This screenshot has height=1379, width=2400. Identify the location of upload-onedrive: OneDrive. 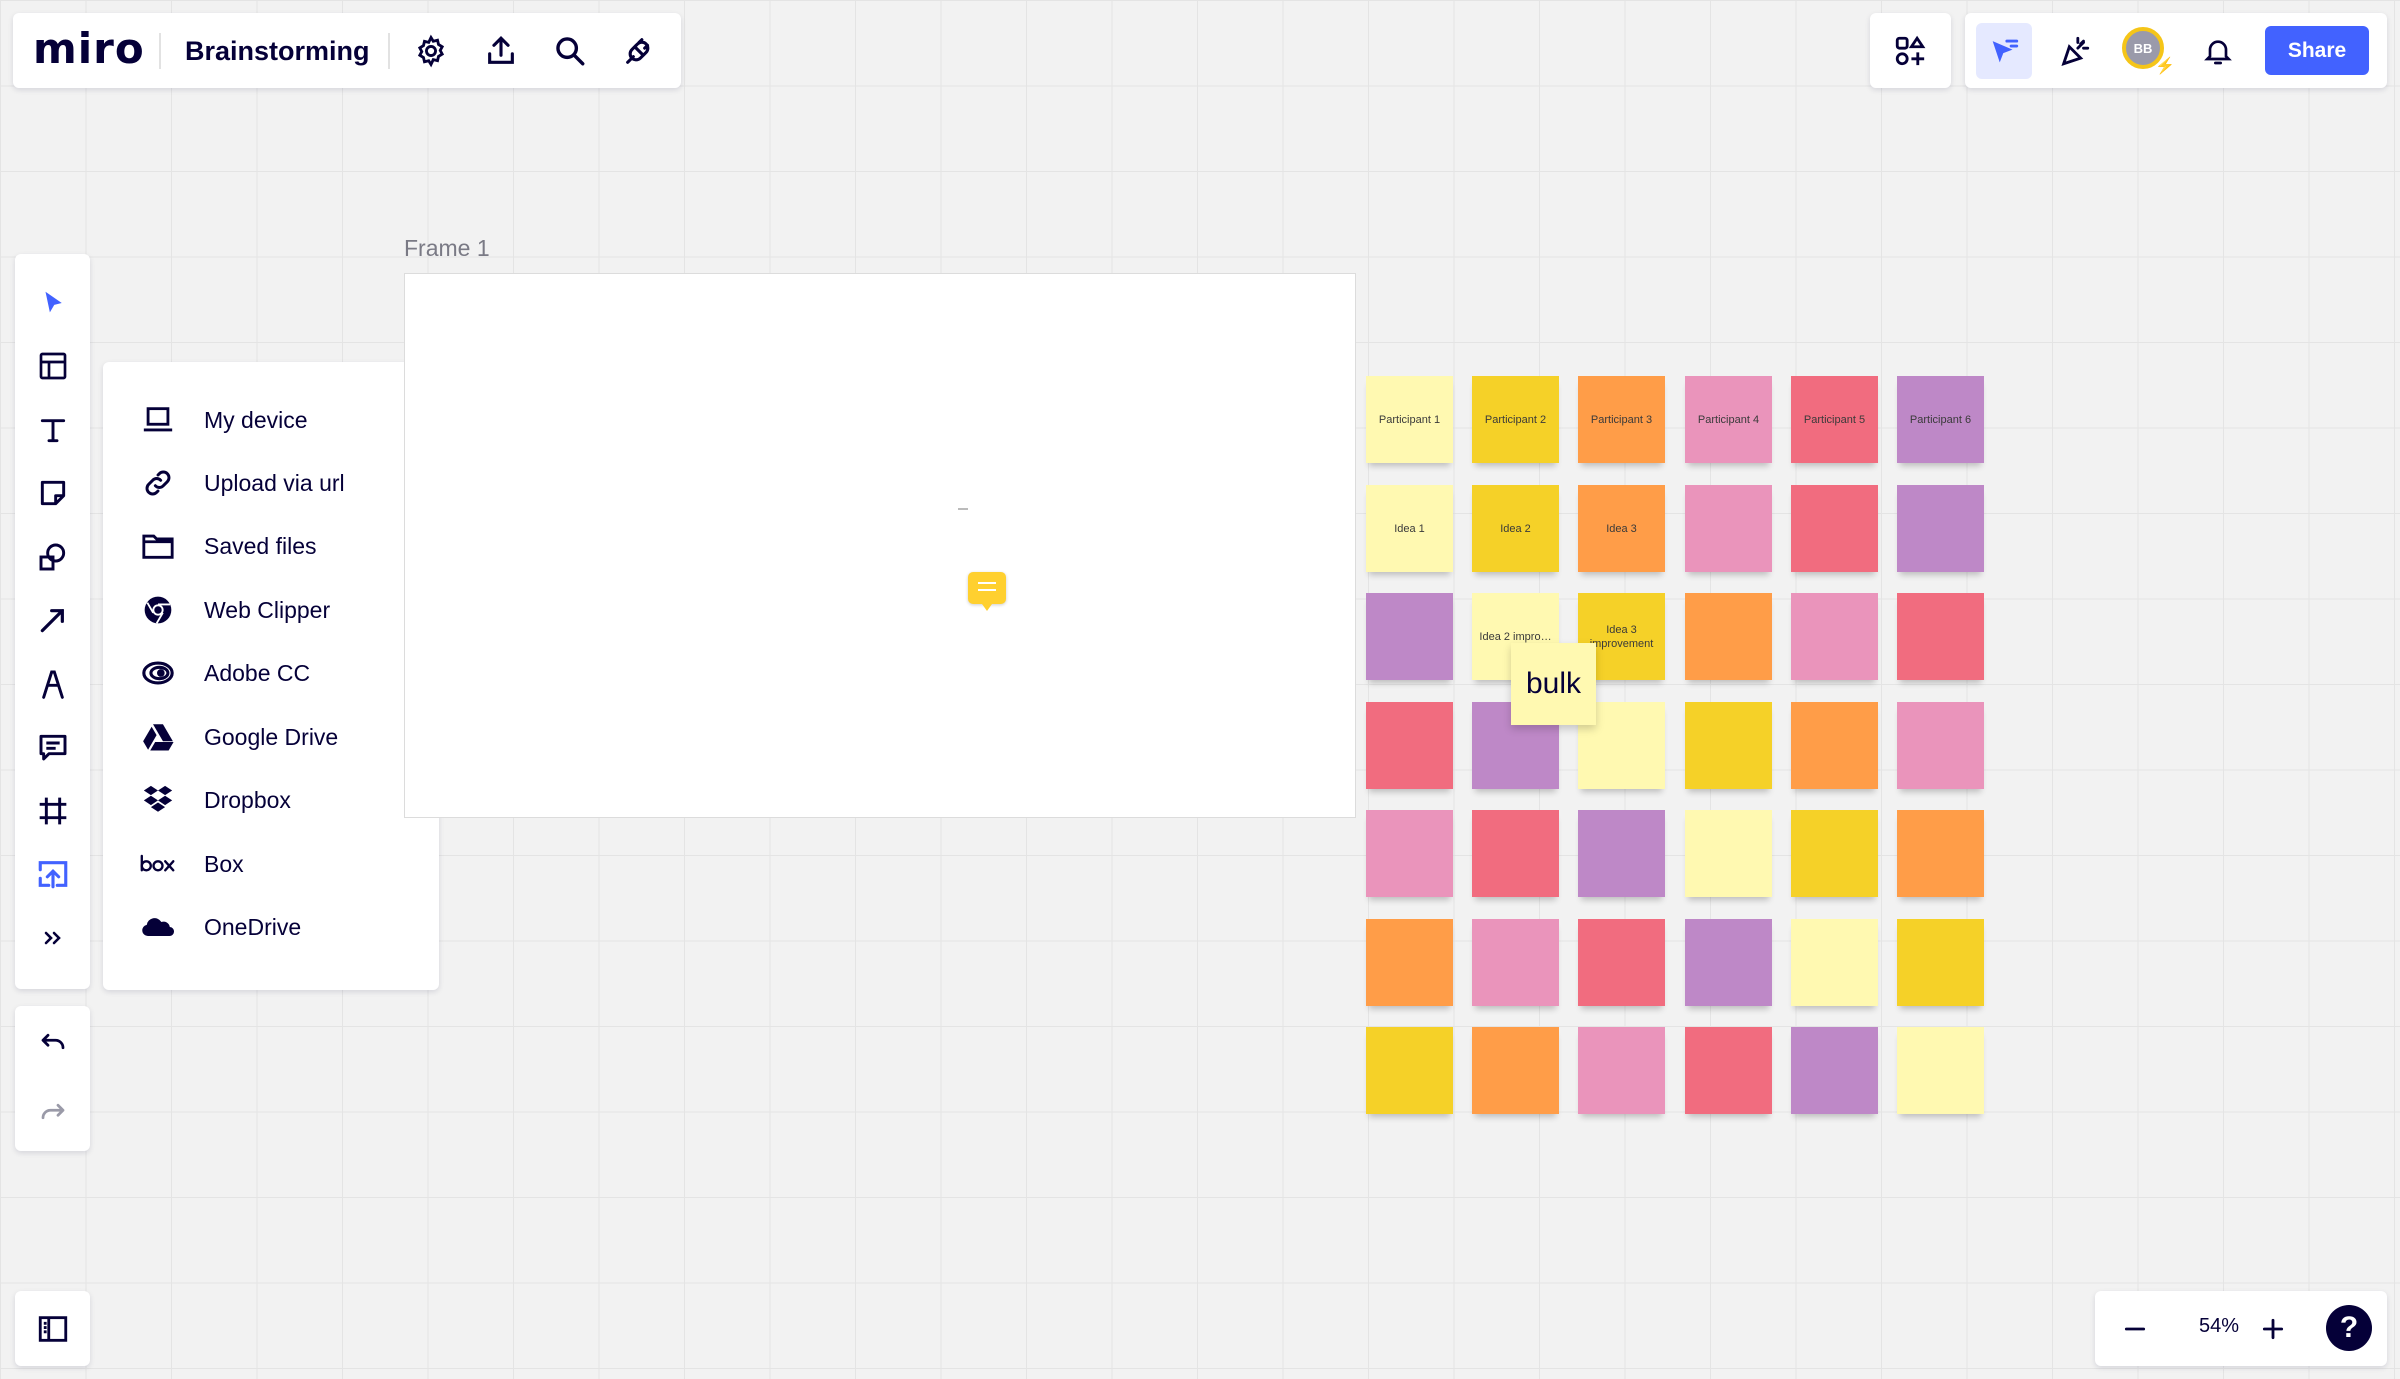
(271, 927).